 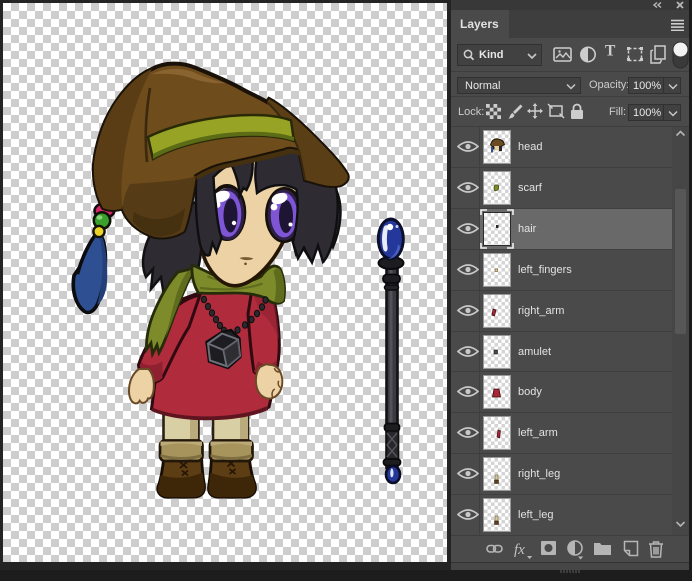 I want to click on svg-text: T, so click(x=610, y=51).